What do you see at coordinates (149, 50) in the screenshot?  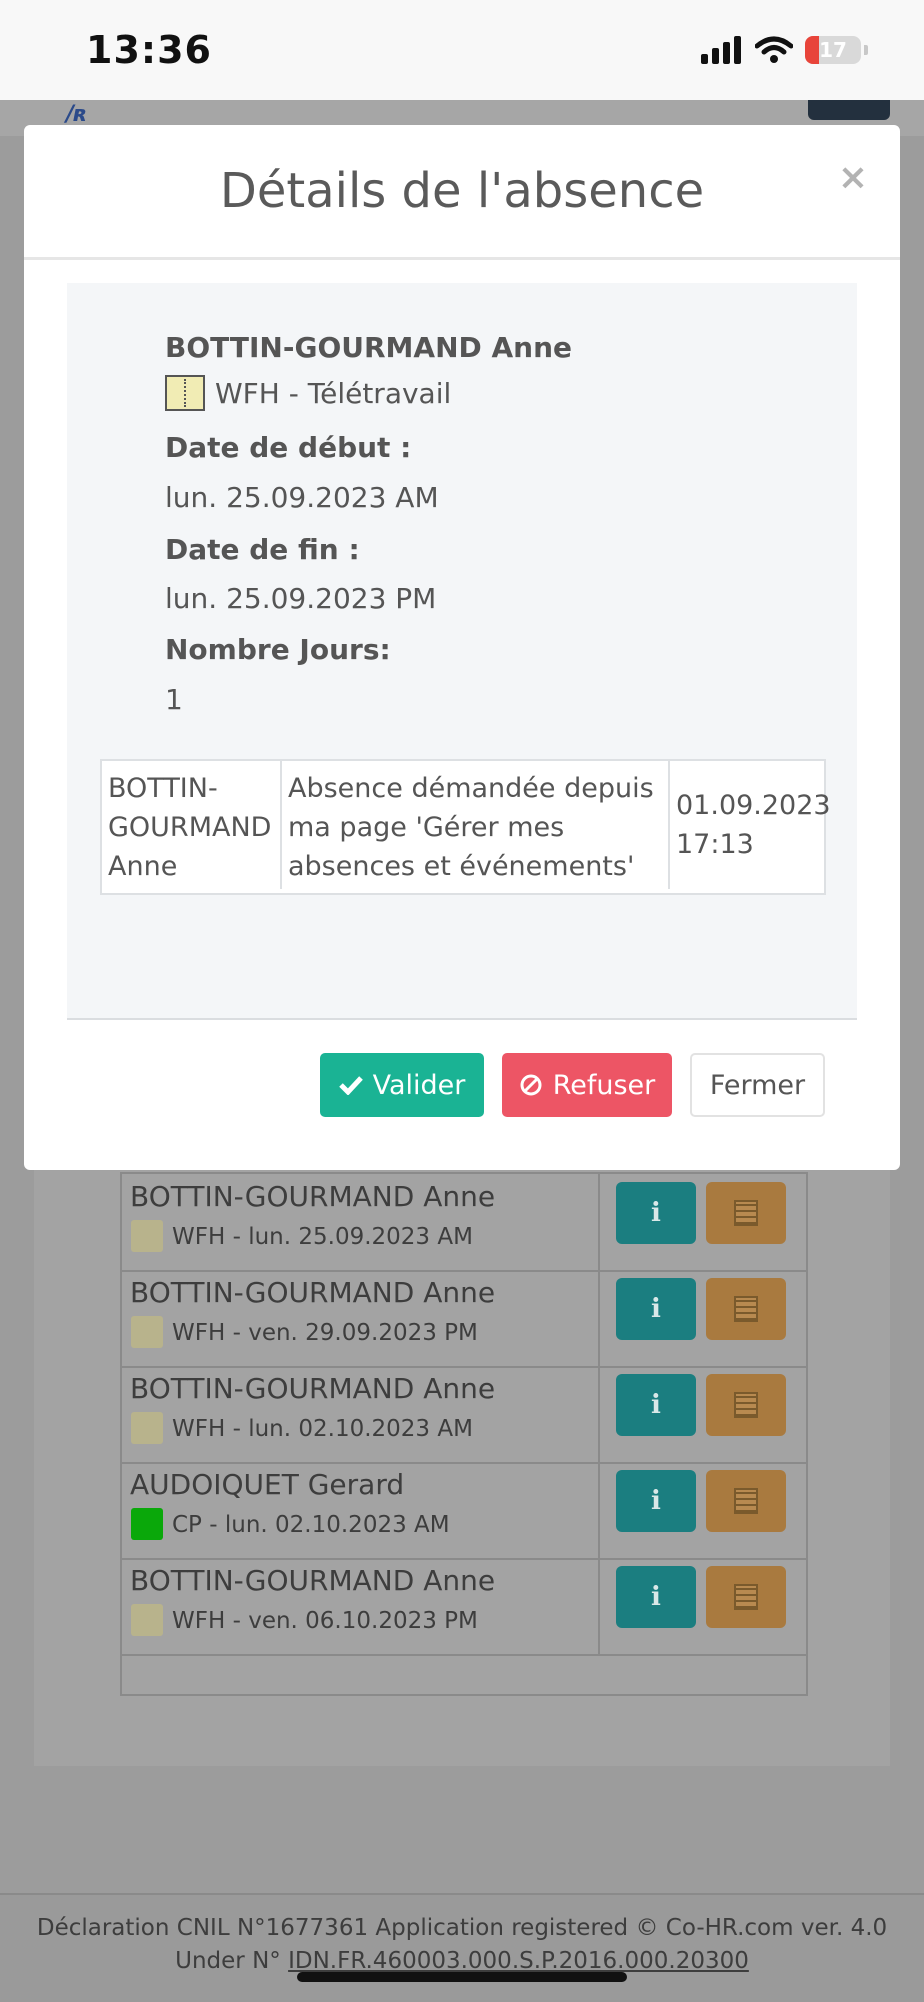 I see `status-time: 13:36` at bounding box center [149, 50].